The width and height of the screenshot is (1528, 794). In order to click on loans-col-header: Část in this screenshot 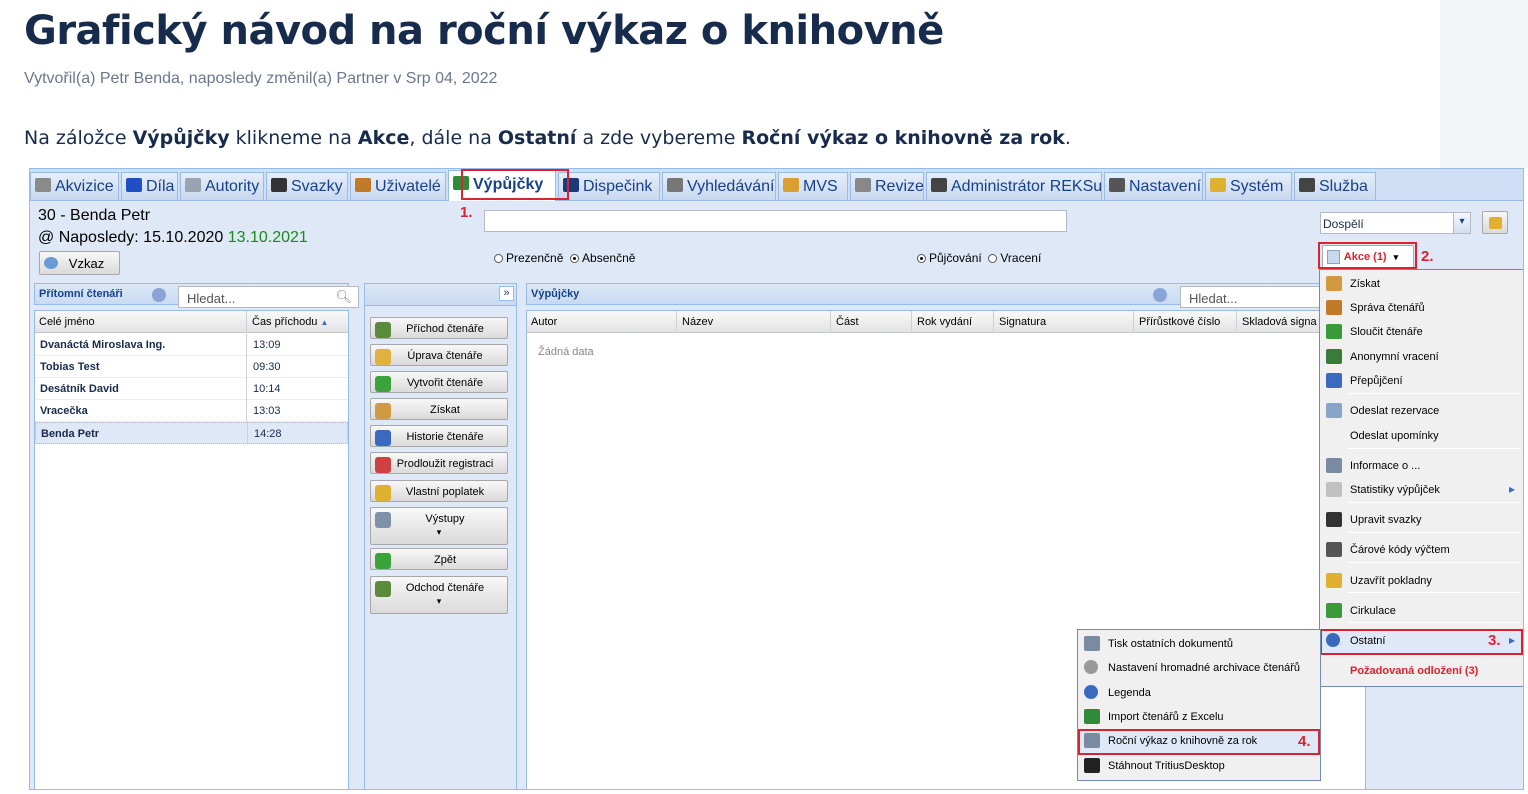, I will do `click(847, 322)`.